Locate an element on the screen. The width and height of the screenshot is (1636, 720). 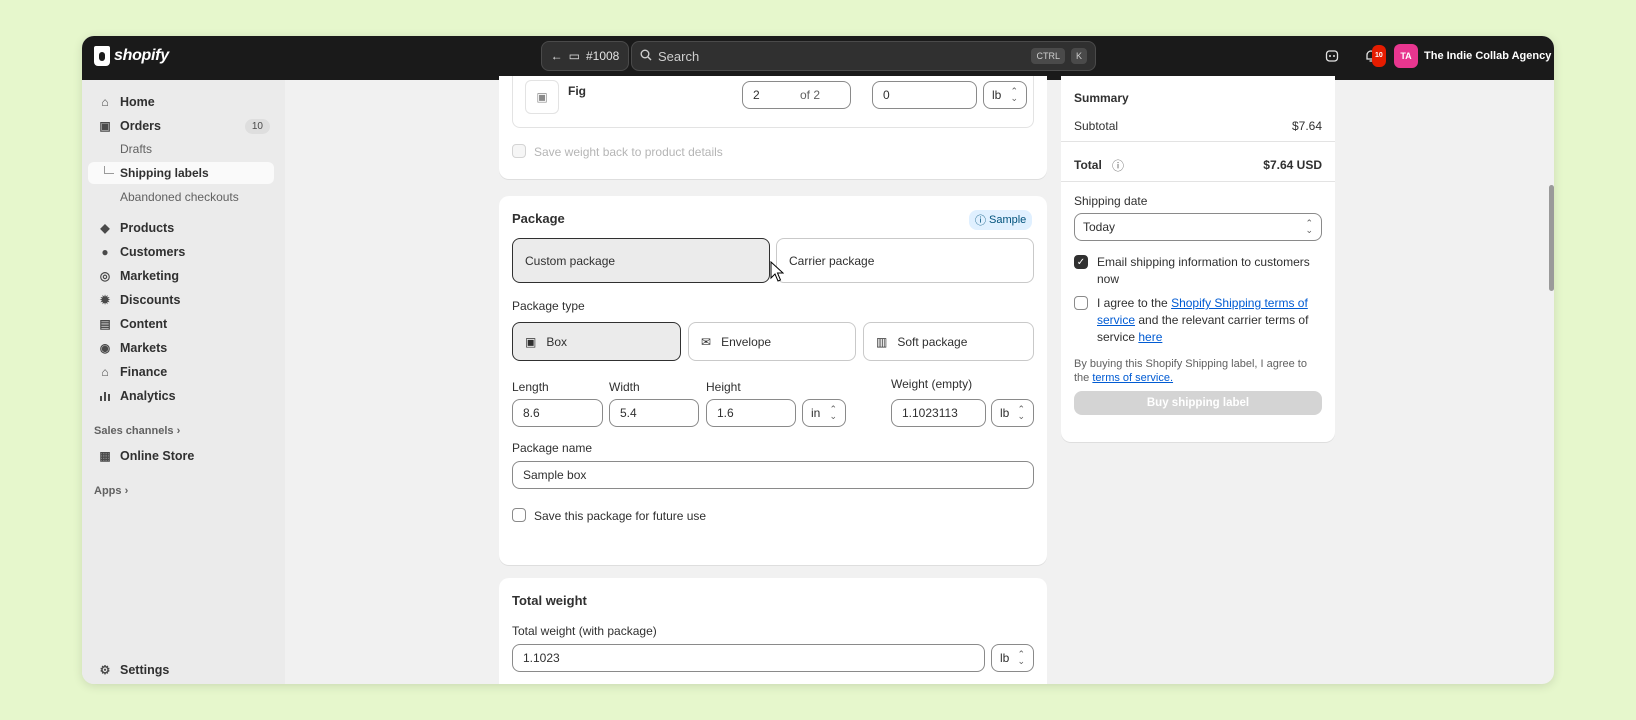
email-customer-checkbox: ✓ is located at coordinates (1081, 262).